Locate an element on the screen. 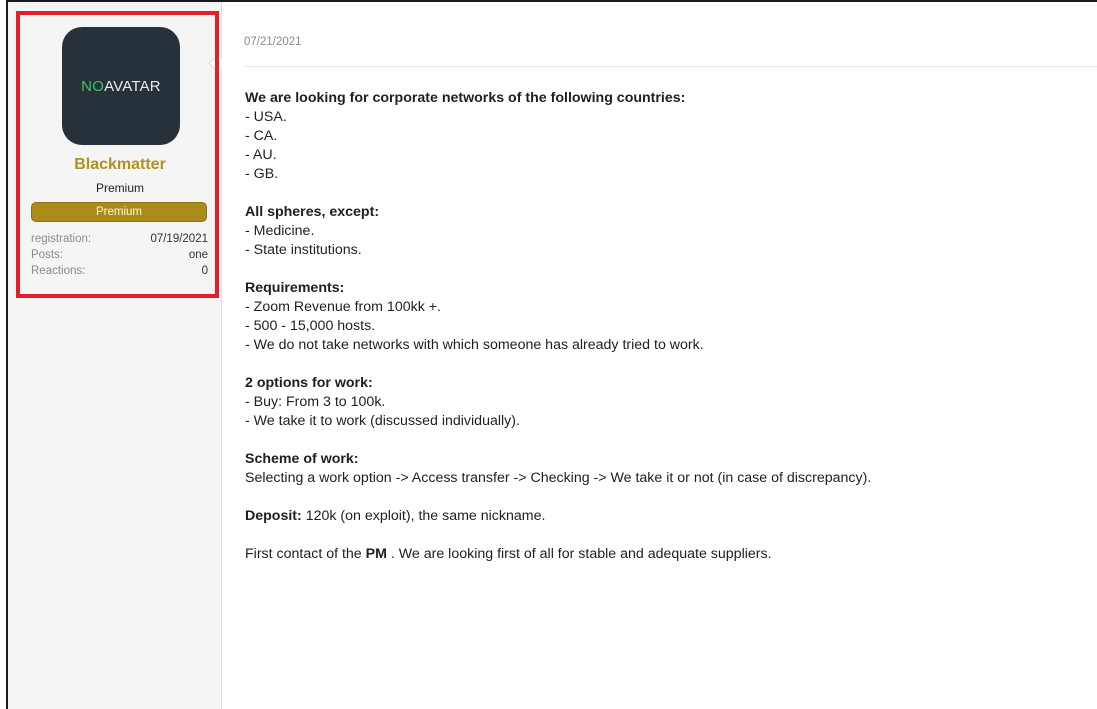  spheres-heading: All spheres, except: is located at coordinates (312, 212).